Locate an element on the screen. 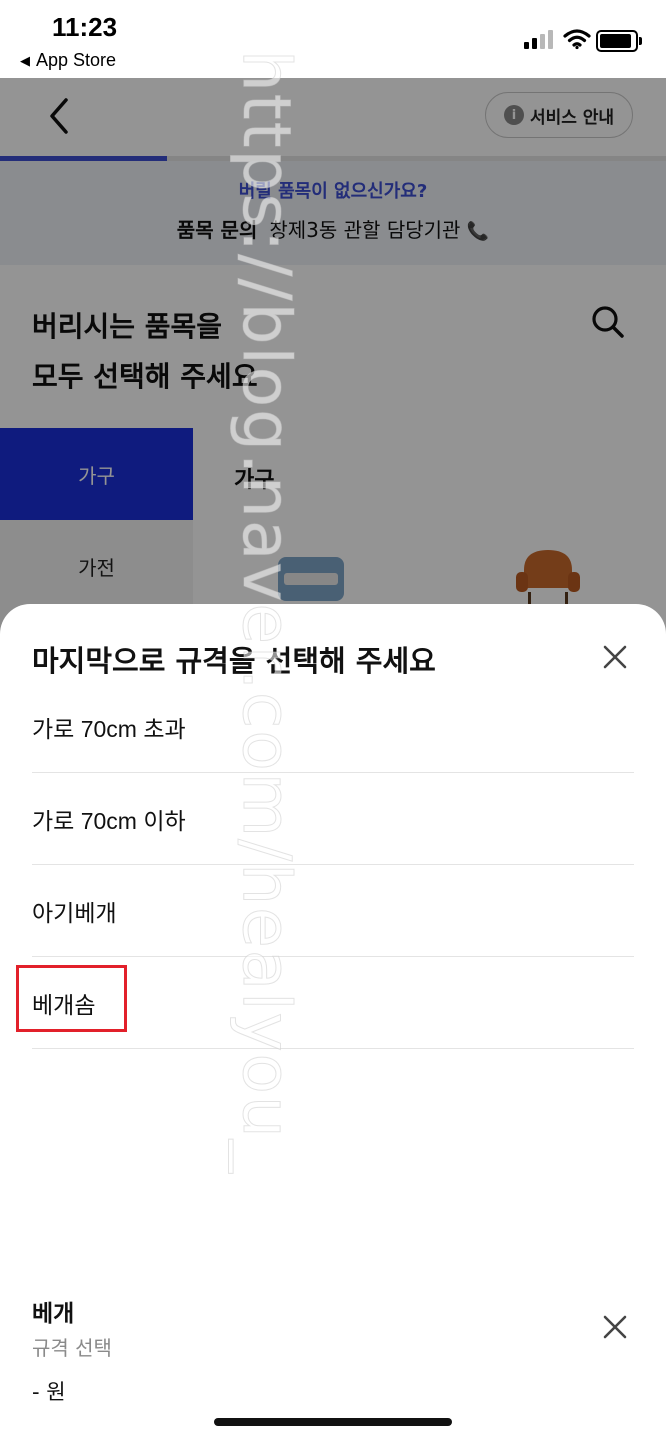  status-time: 11:23 is located at coordinates (85, 27).